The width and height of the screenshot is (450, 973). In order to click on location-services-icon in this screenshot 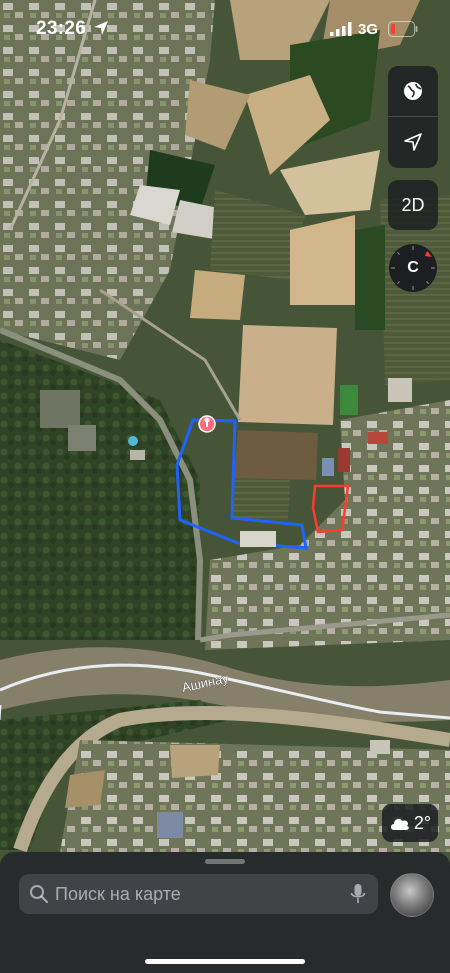, I will do `click(101, 28)`.